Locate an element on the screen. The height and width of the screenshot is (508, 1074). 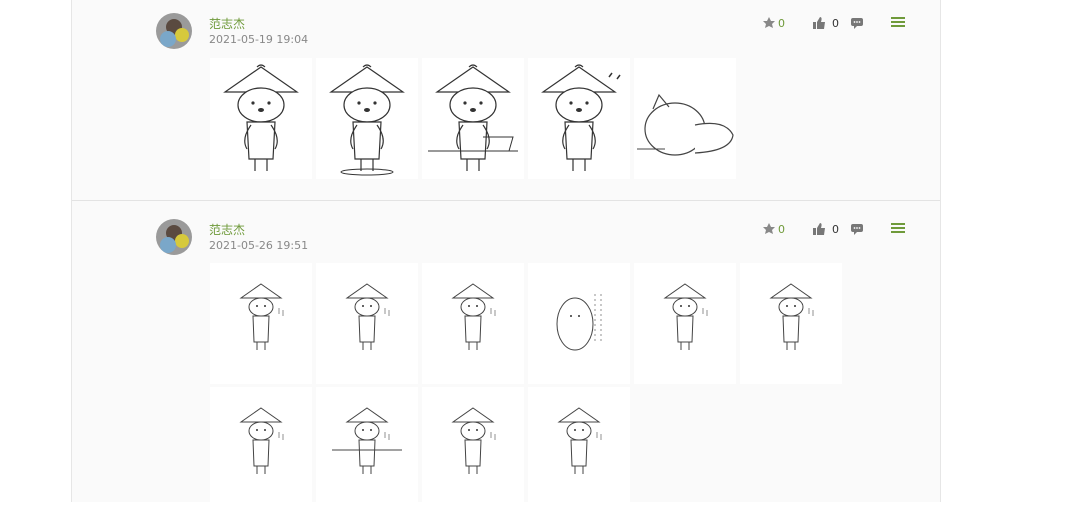
shiba-guitar-sticker is located at coordinates (579, 118).